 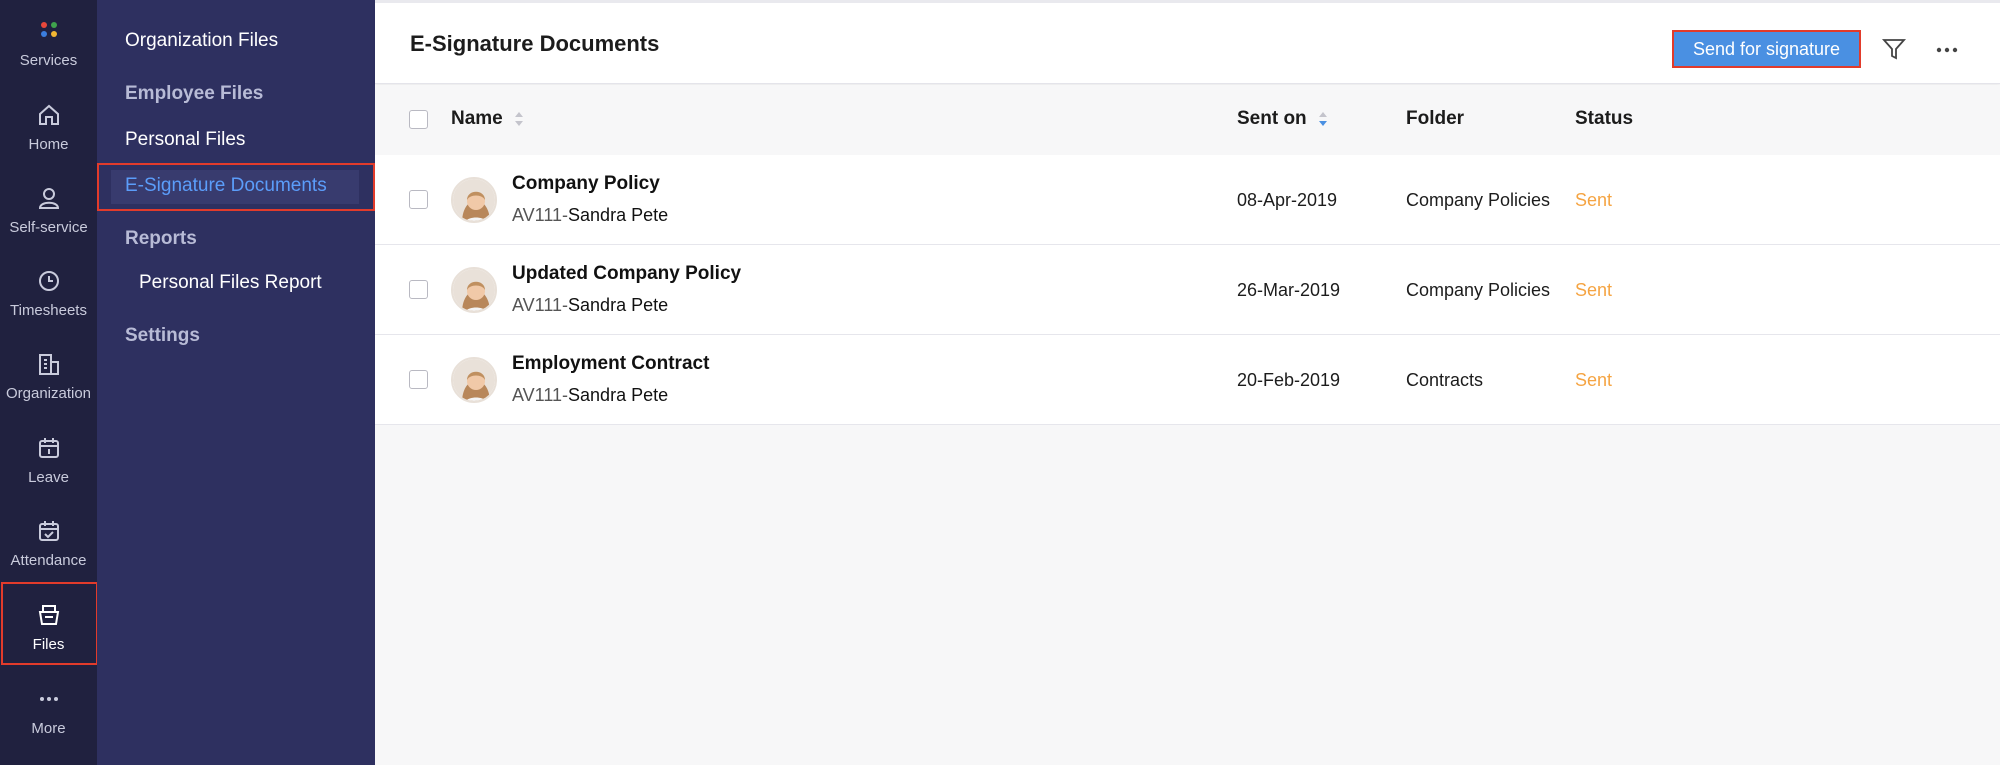 I want to click on submenu-settings: Settings, so click(x=162, y=336).